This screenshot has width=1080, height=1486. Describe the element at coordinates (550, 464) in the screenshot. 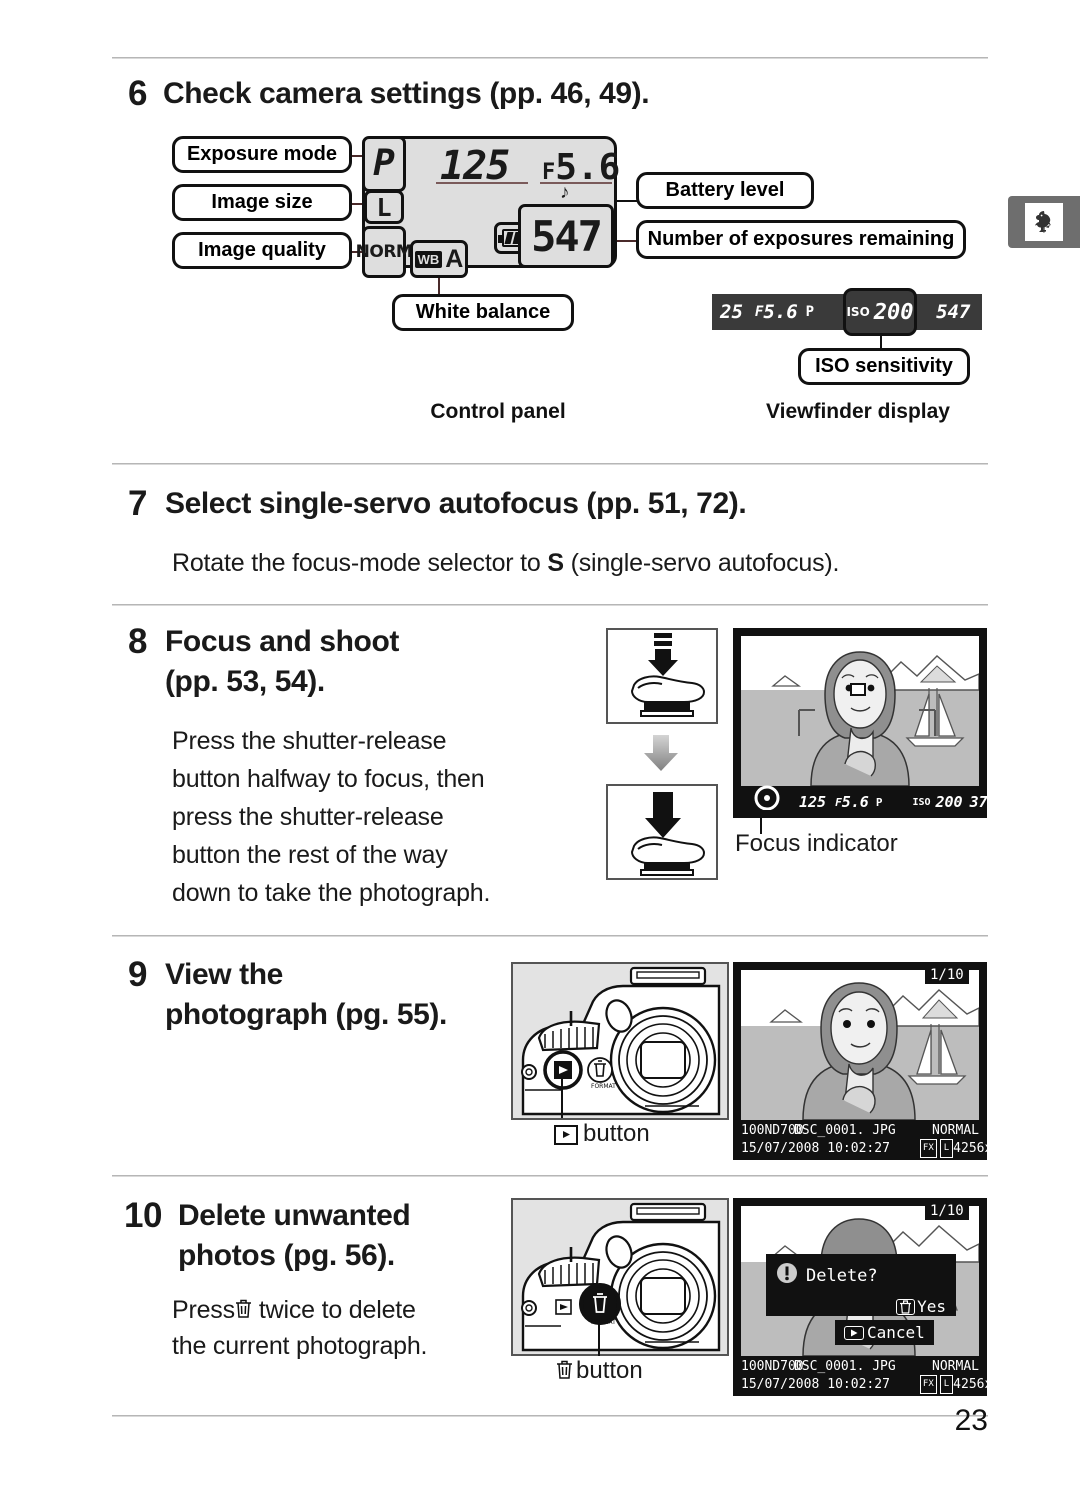

I see `rule-step7` at that location.